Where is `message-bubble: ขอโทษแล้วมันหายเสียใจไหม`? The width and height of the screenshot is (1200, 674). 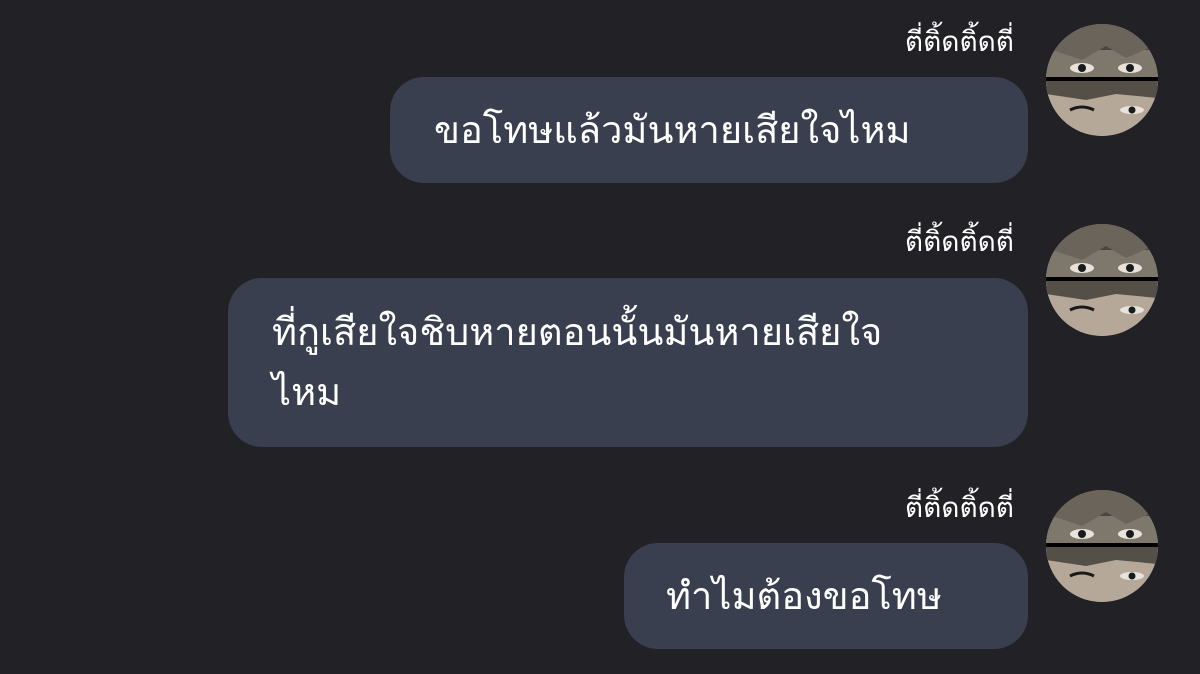 message-bubble: ขอโทษแล้วมันหายเสียใจไหม is located at coordinates (709, 130).